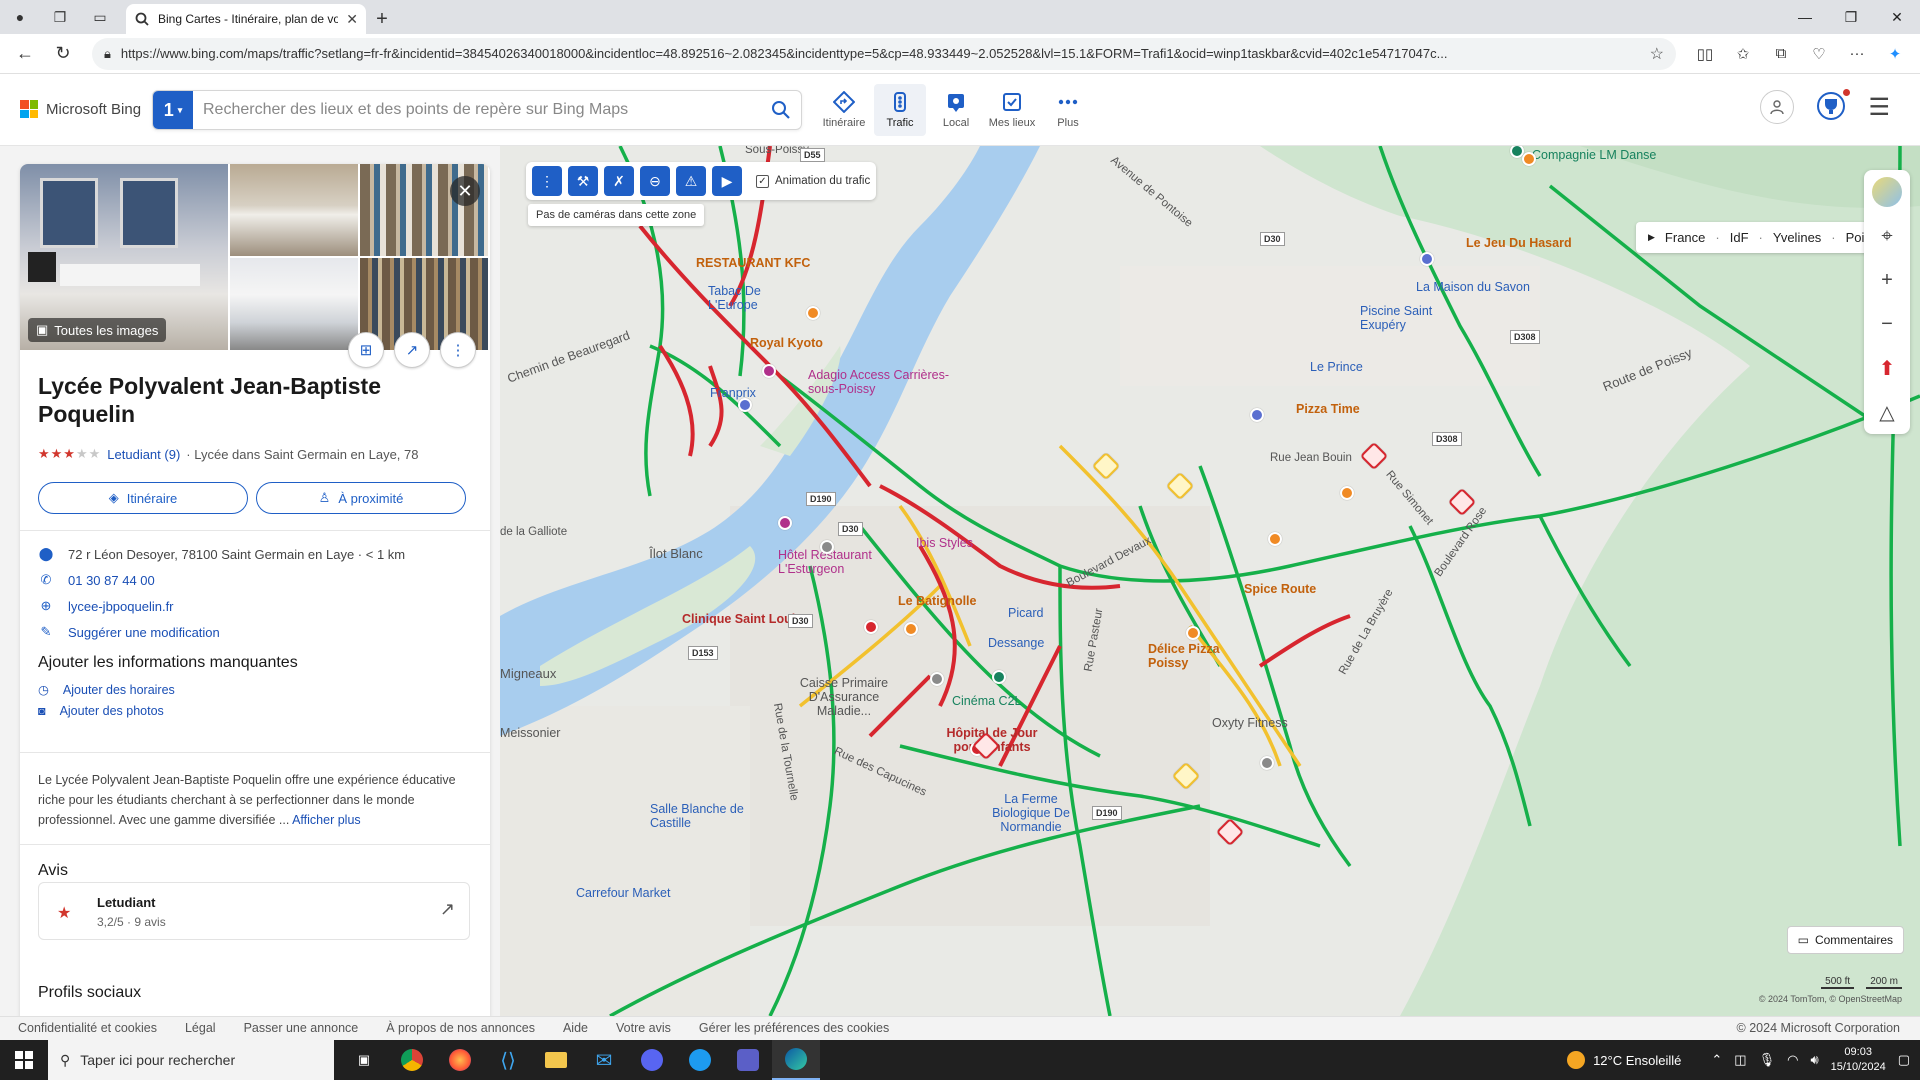  What do you see at coordinates (999, 677) in the screenshot?
I see `cinema-pin-icon` at bounding box center [999, 677].